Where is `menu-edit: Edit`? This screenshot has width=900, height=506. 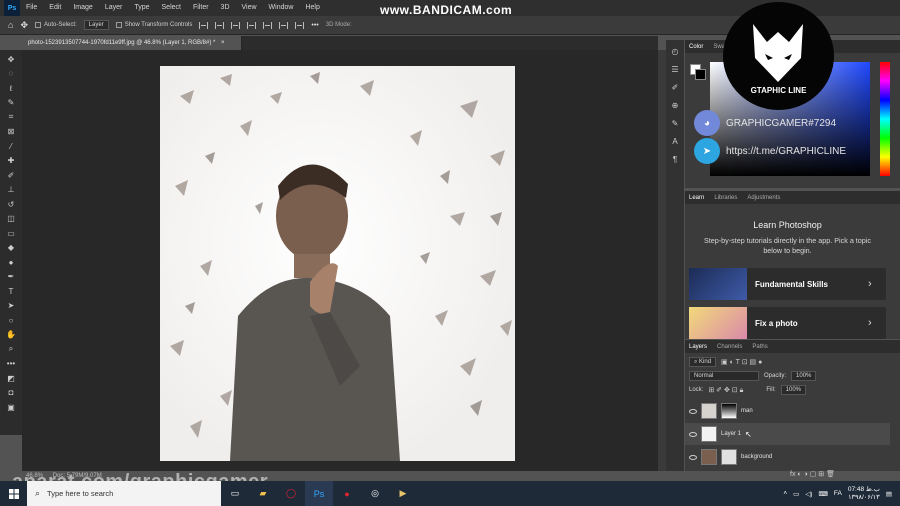
menu-edit: Edit is located at coordinates (55, 8).